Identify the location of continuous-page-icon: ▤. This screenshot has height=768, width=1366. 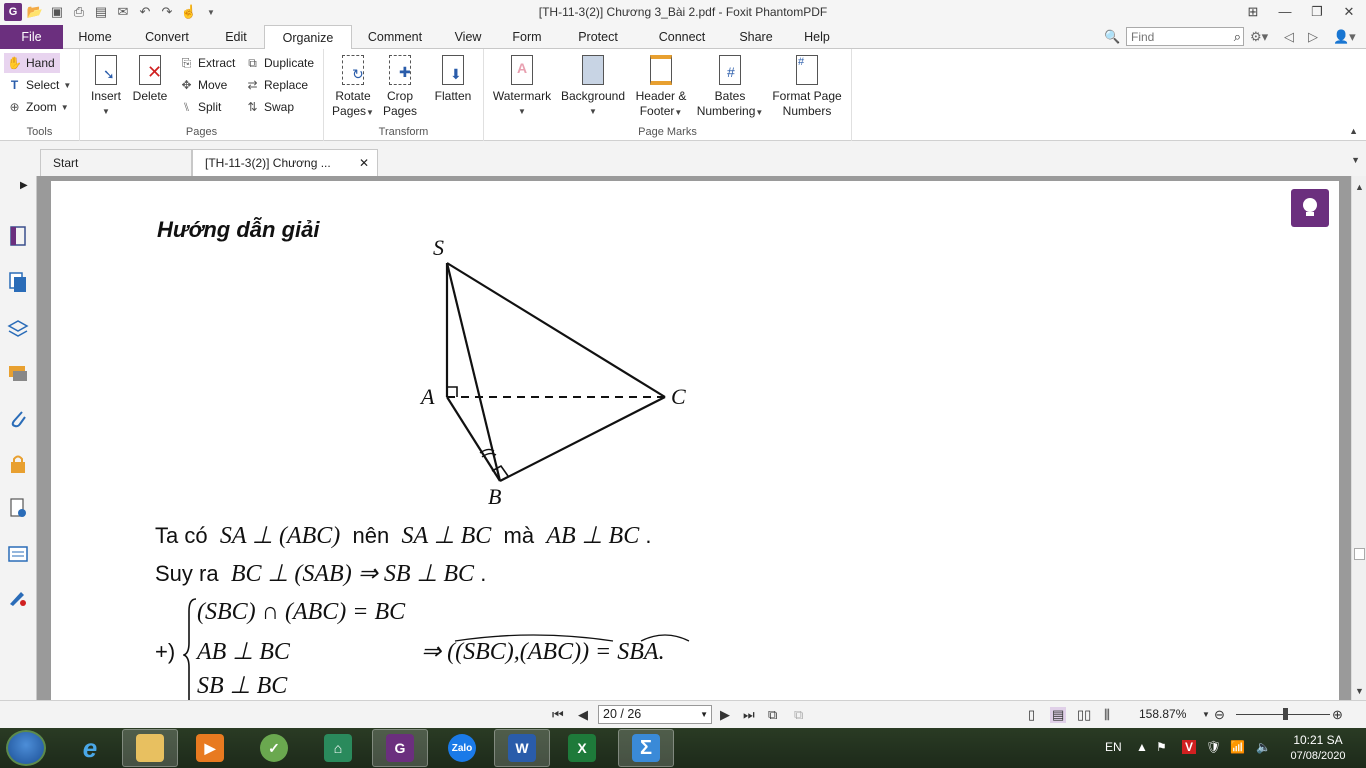
(1058, 715).